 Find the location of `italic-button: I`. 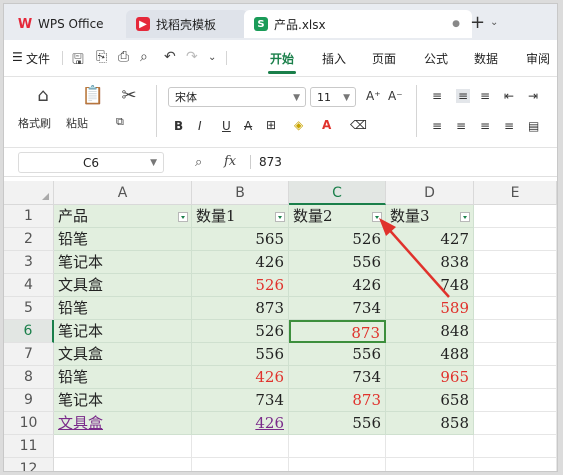

italic-button: I is located at coordinates (200, 126).